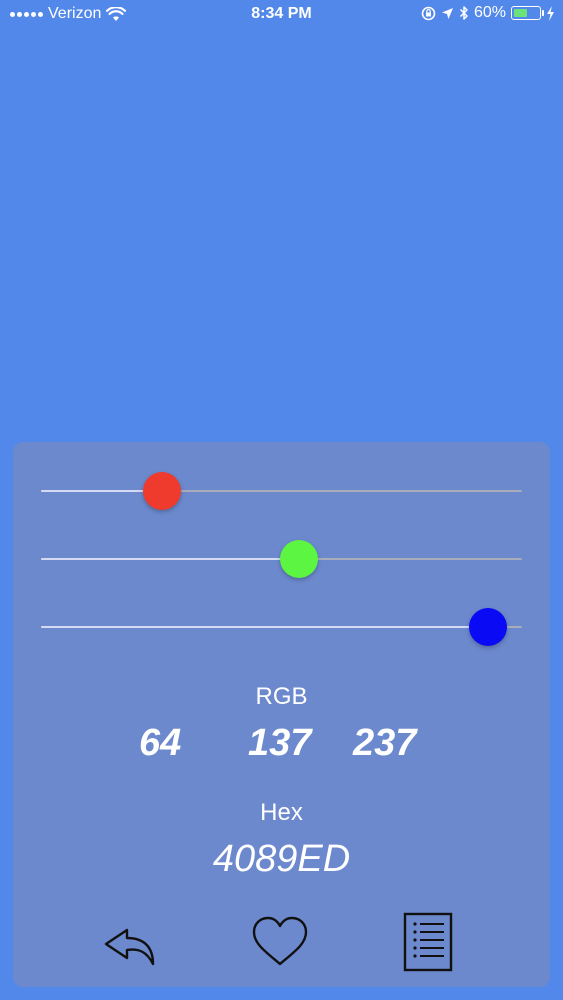 This screenshot has width=563, height=1000. I want to click on blue-slider, so click(281, 627).